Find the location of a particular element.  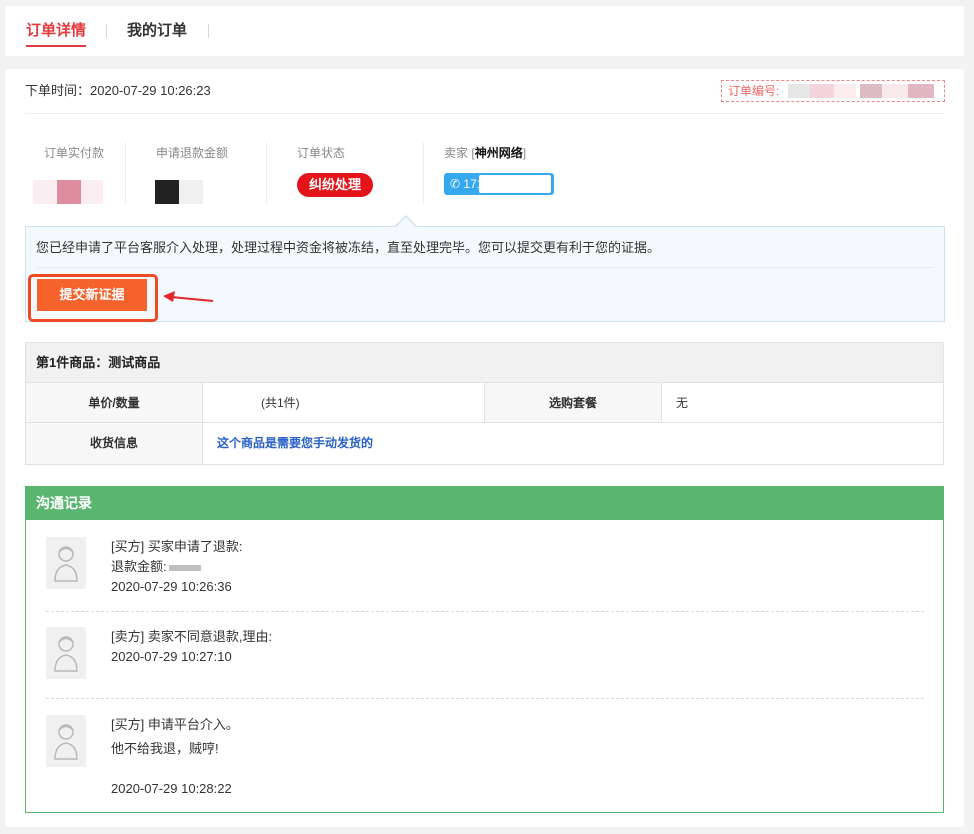

order-number-box: 订单编号: is located at coordinates (833, 91).